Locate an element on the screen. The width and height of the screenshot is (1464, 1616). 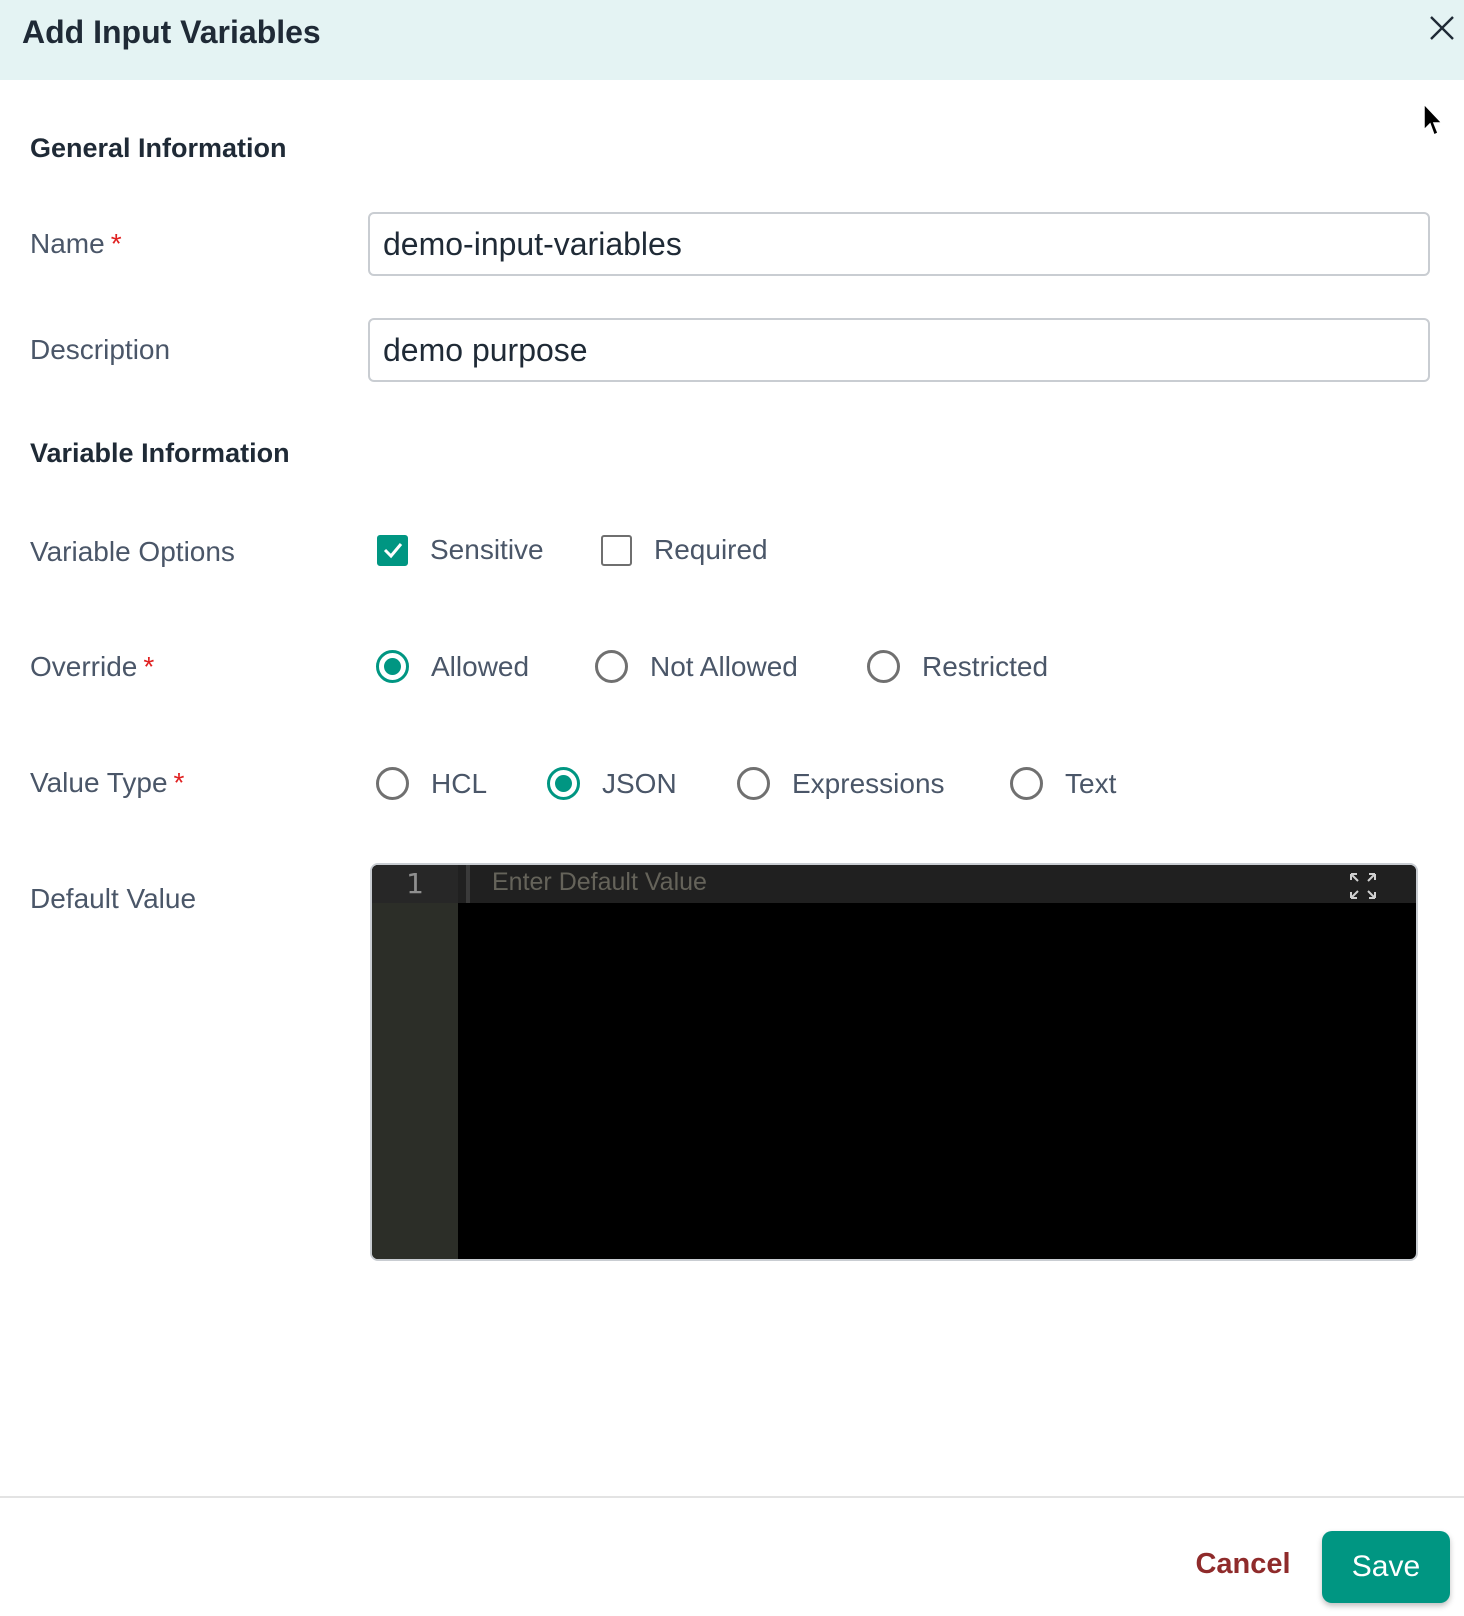
value-type-label-text: Value Type is located at coordinates (99, 782).